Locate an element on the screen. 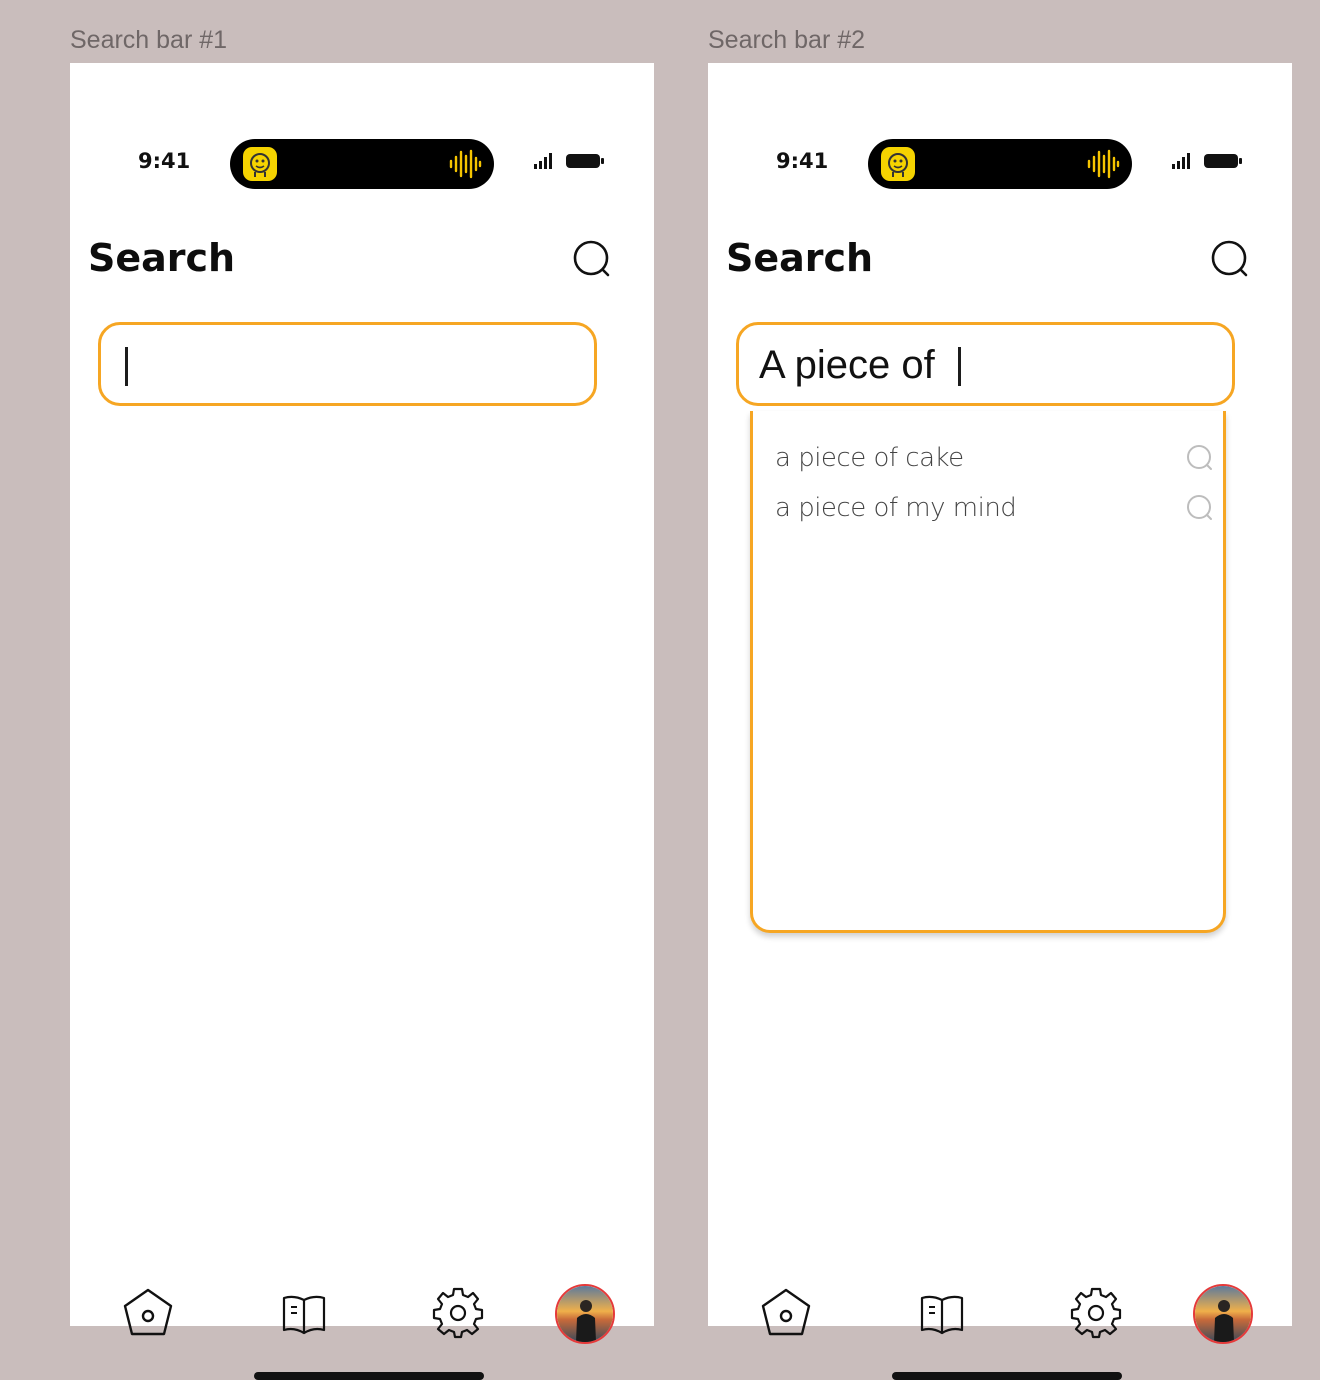 Image resolution: width=1320 pixels, height=1380 pixels. search-input: A piece of is located at coordinates (985, 364).